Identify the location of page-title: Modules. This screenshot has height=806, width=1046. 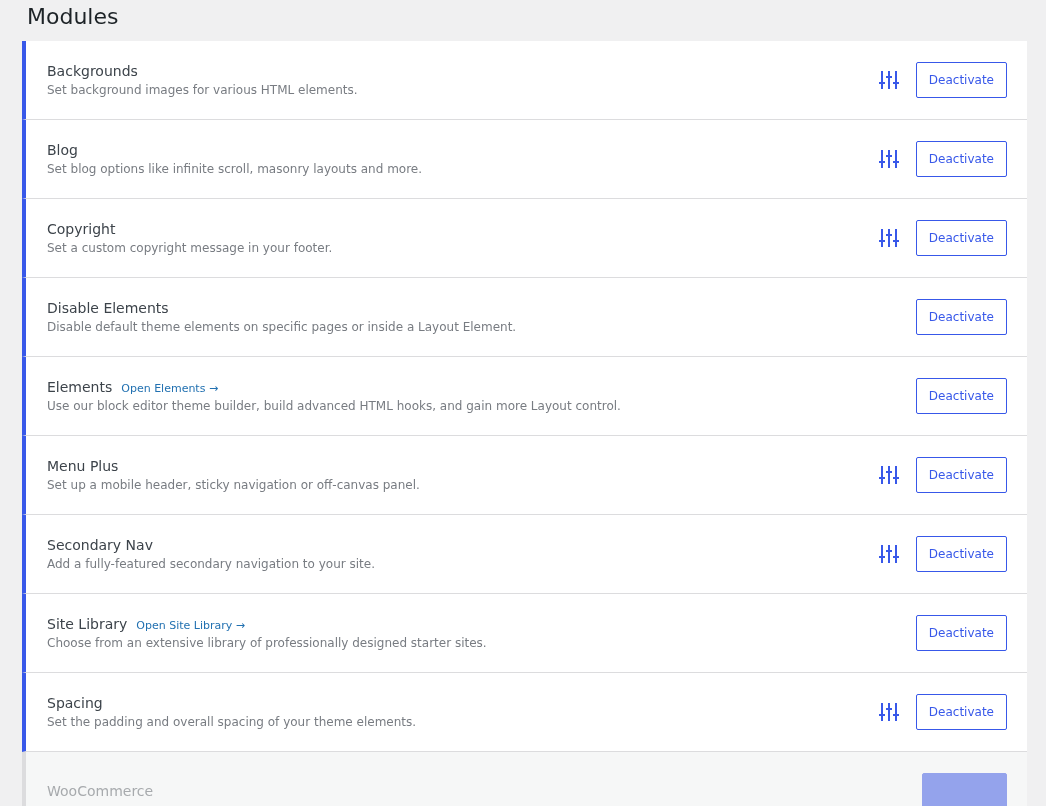
(73, 17).